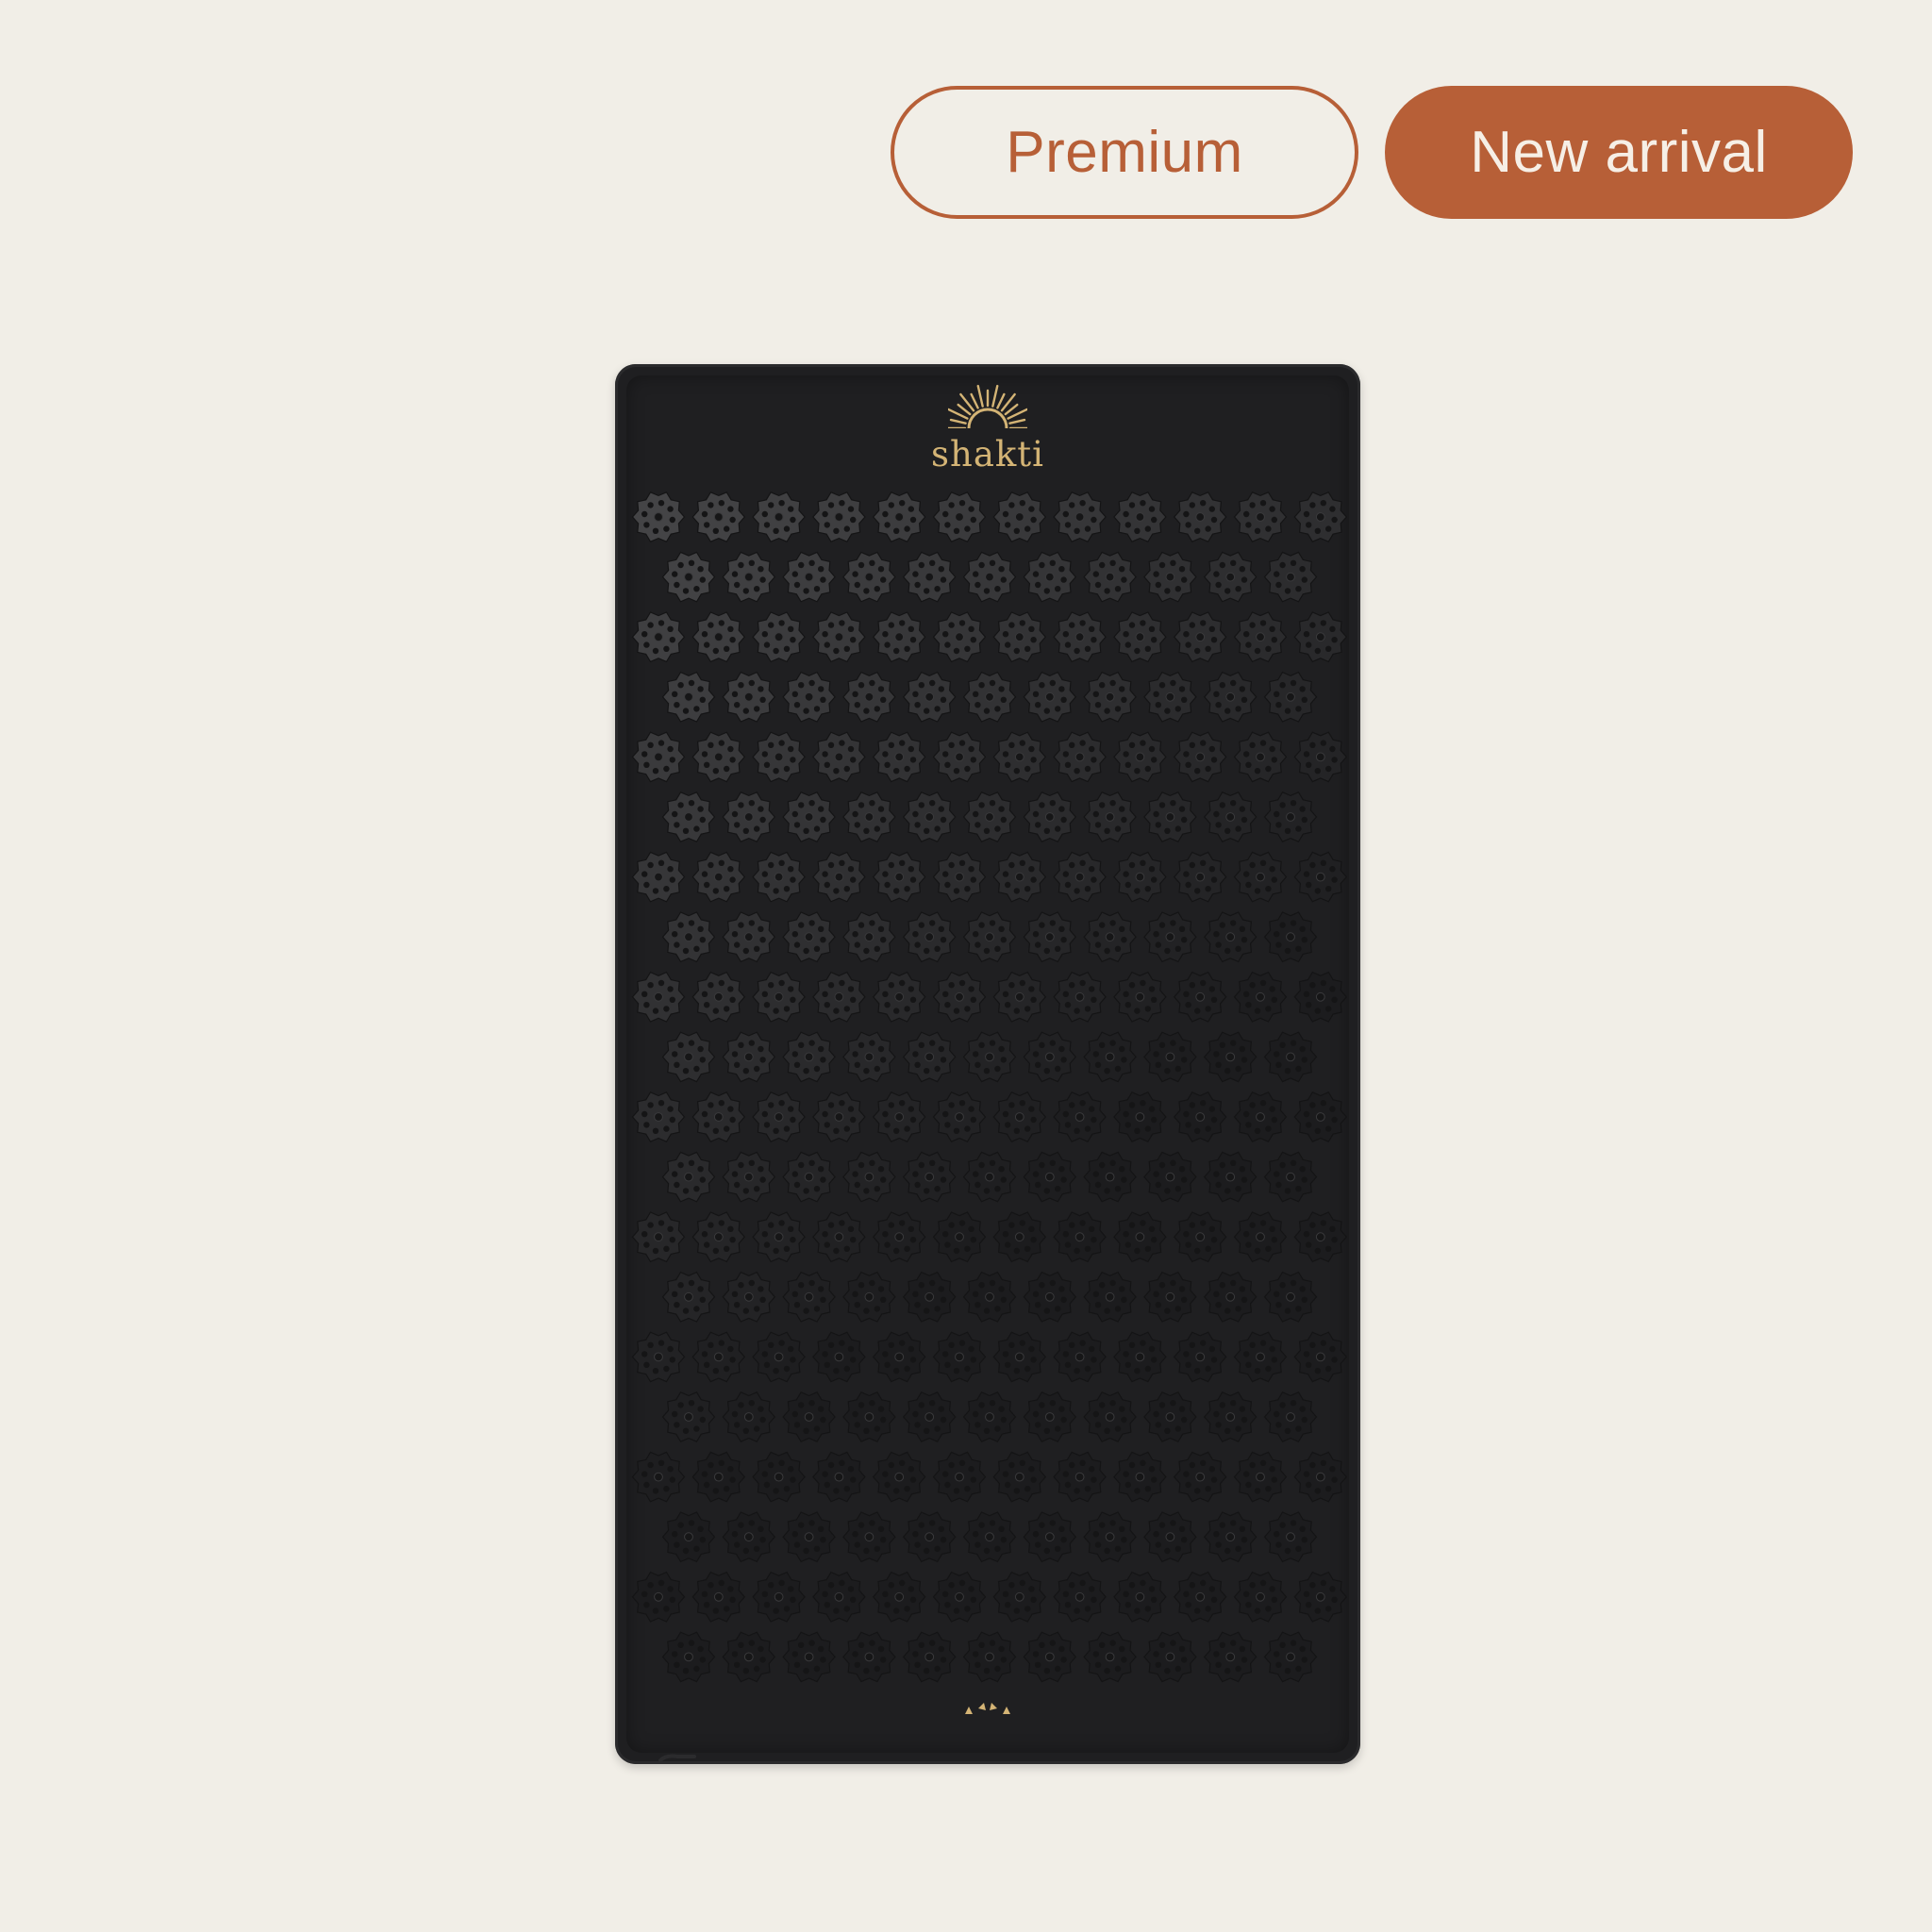 Image resolution: width=1932 pixels, height=1932 pixels. What do you see at coordinates (988, 1708) in the screenshot?
I see `brand-mark-icon` at bounding box center [988, 1708].